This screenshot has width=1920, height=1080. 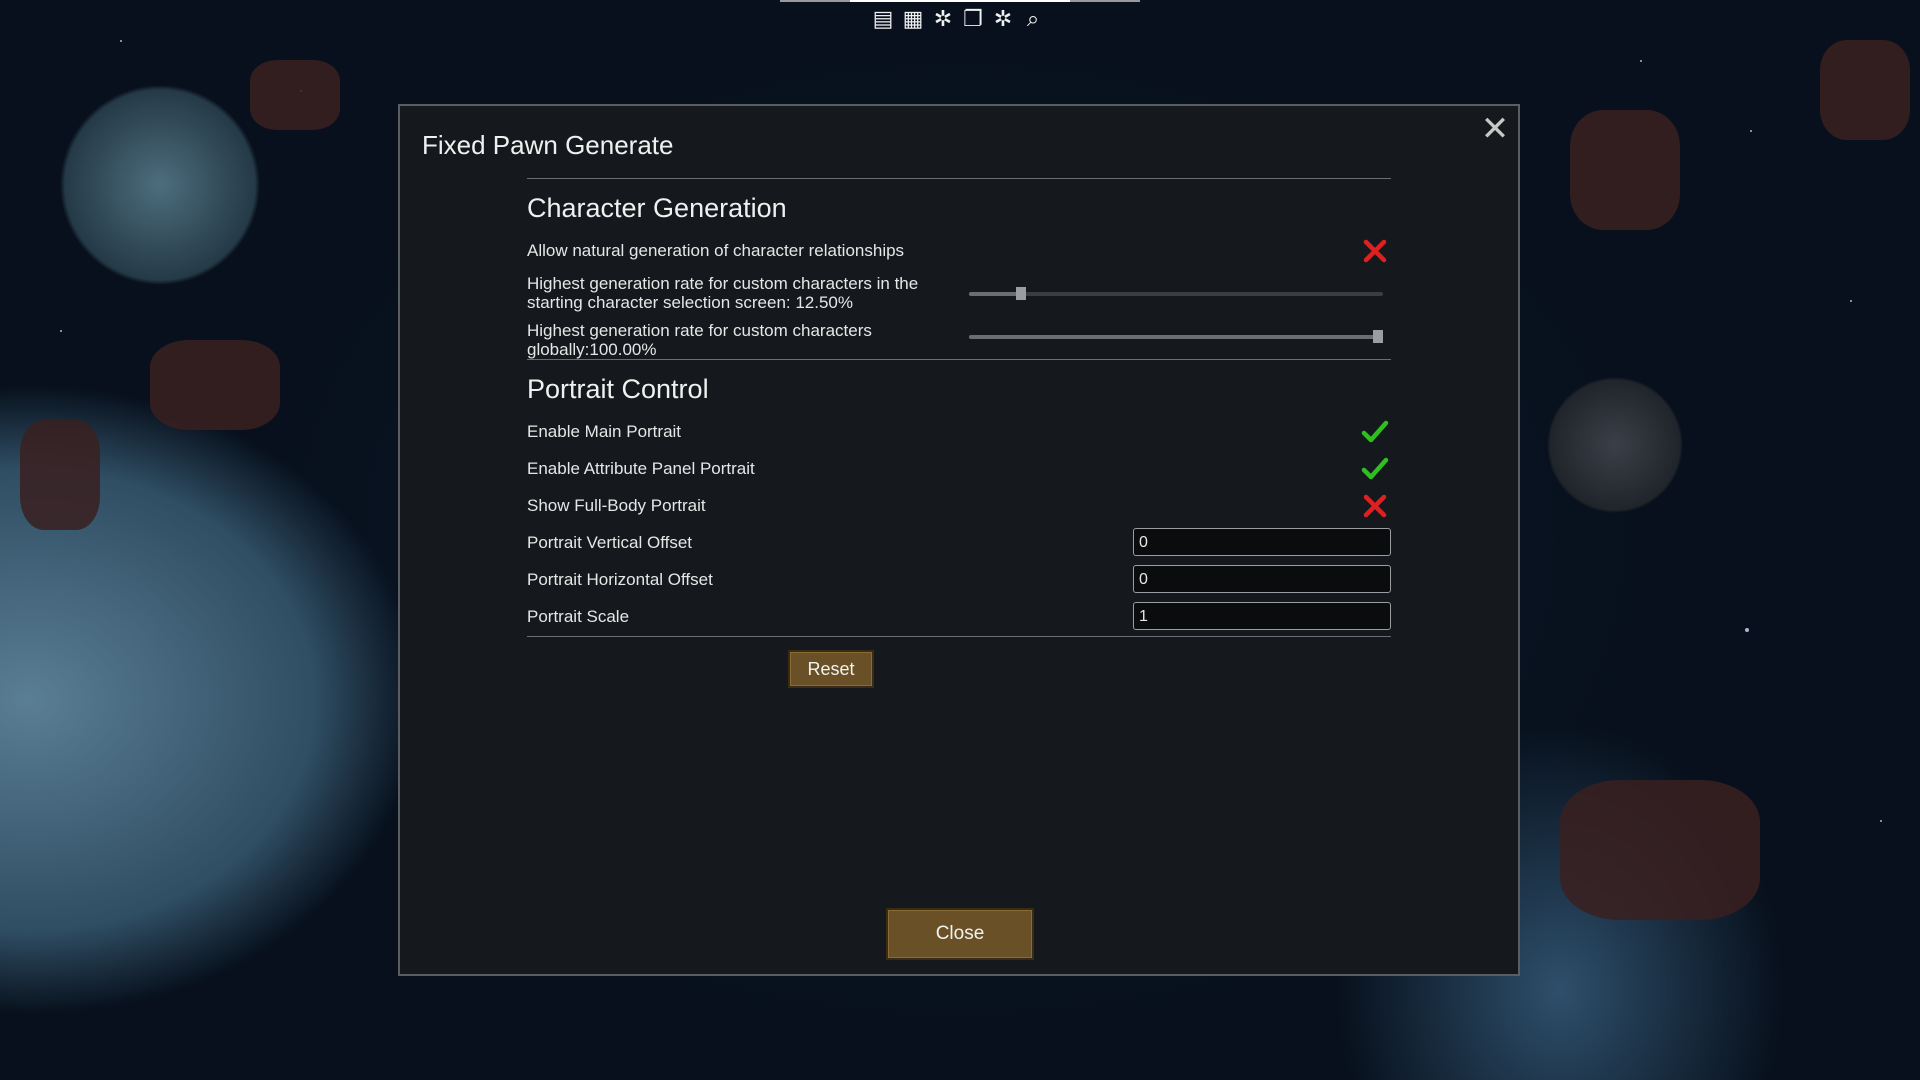 I want to click on table-icon: ▦, so click(x=913, y=19).